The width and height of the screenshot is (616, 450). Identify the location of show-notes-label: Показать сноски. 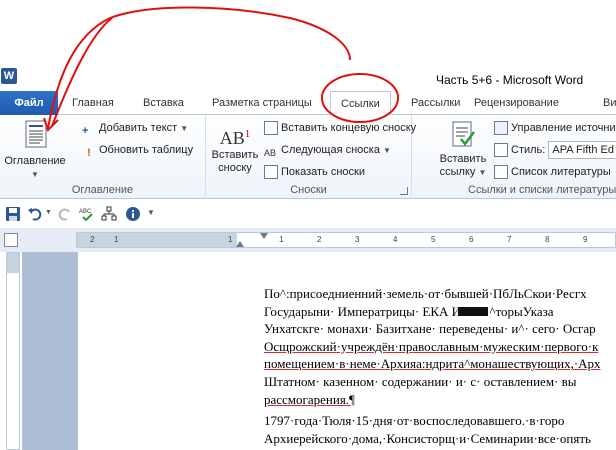
(323, 172).